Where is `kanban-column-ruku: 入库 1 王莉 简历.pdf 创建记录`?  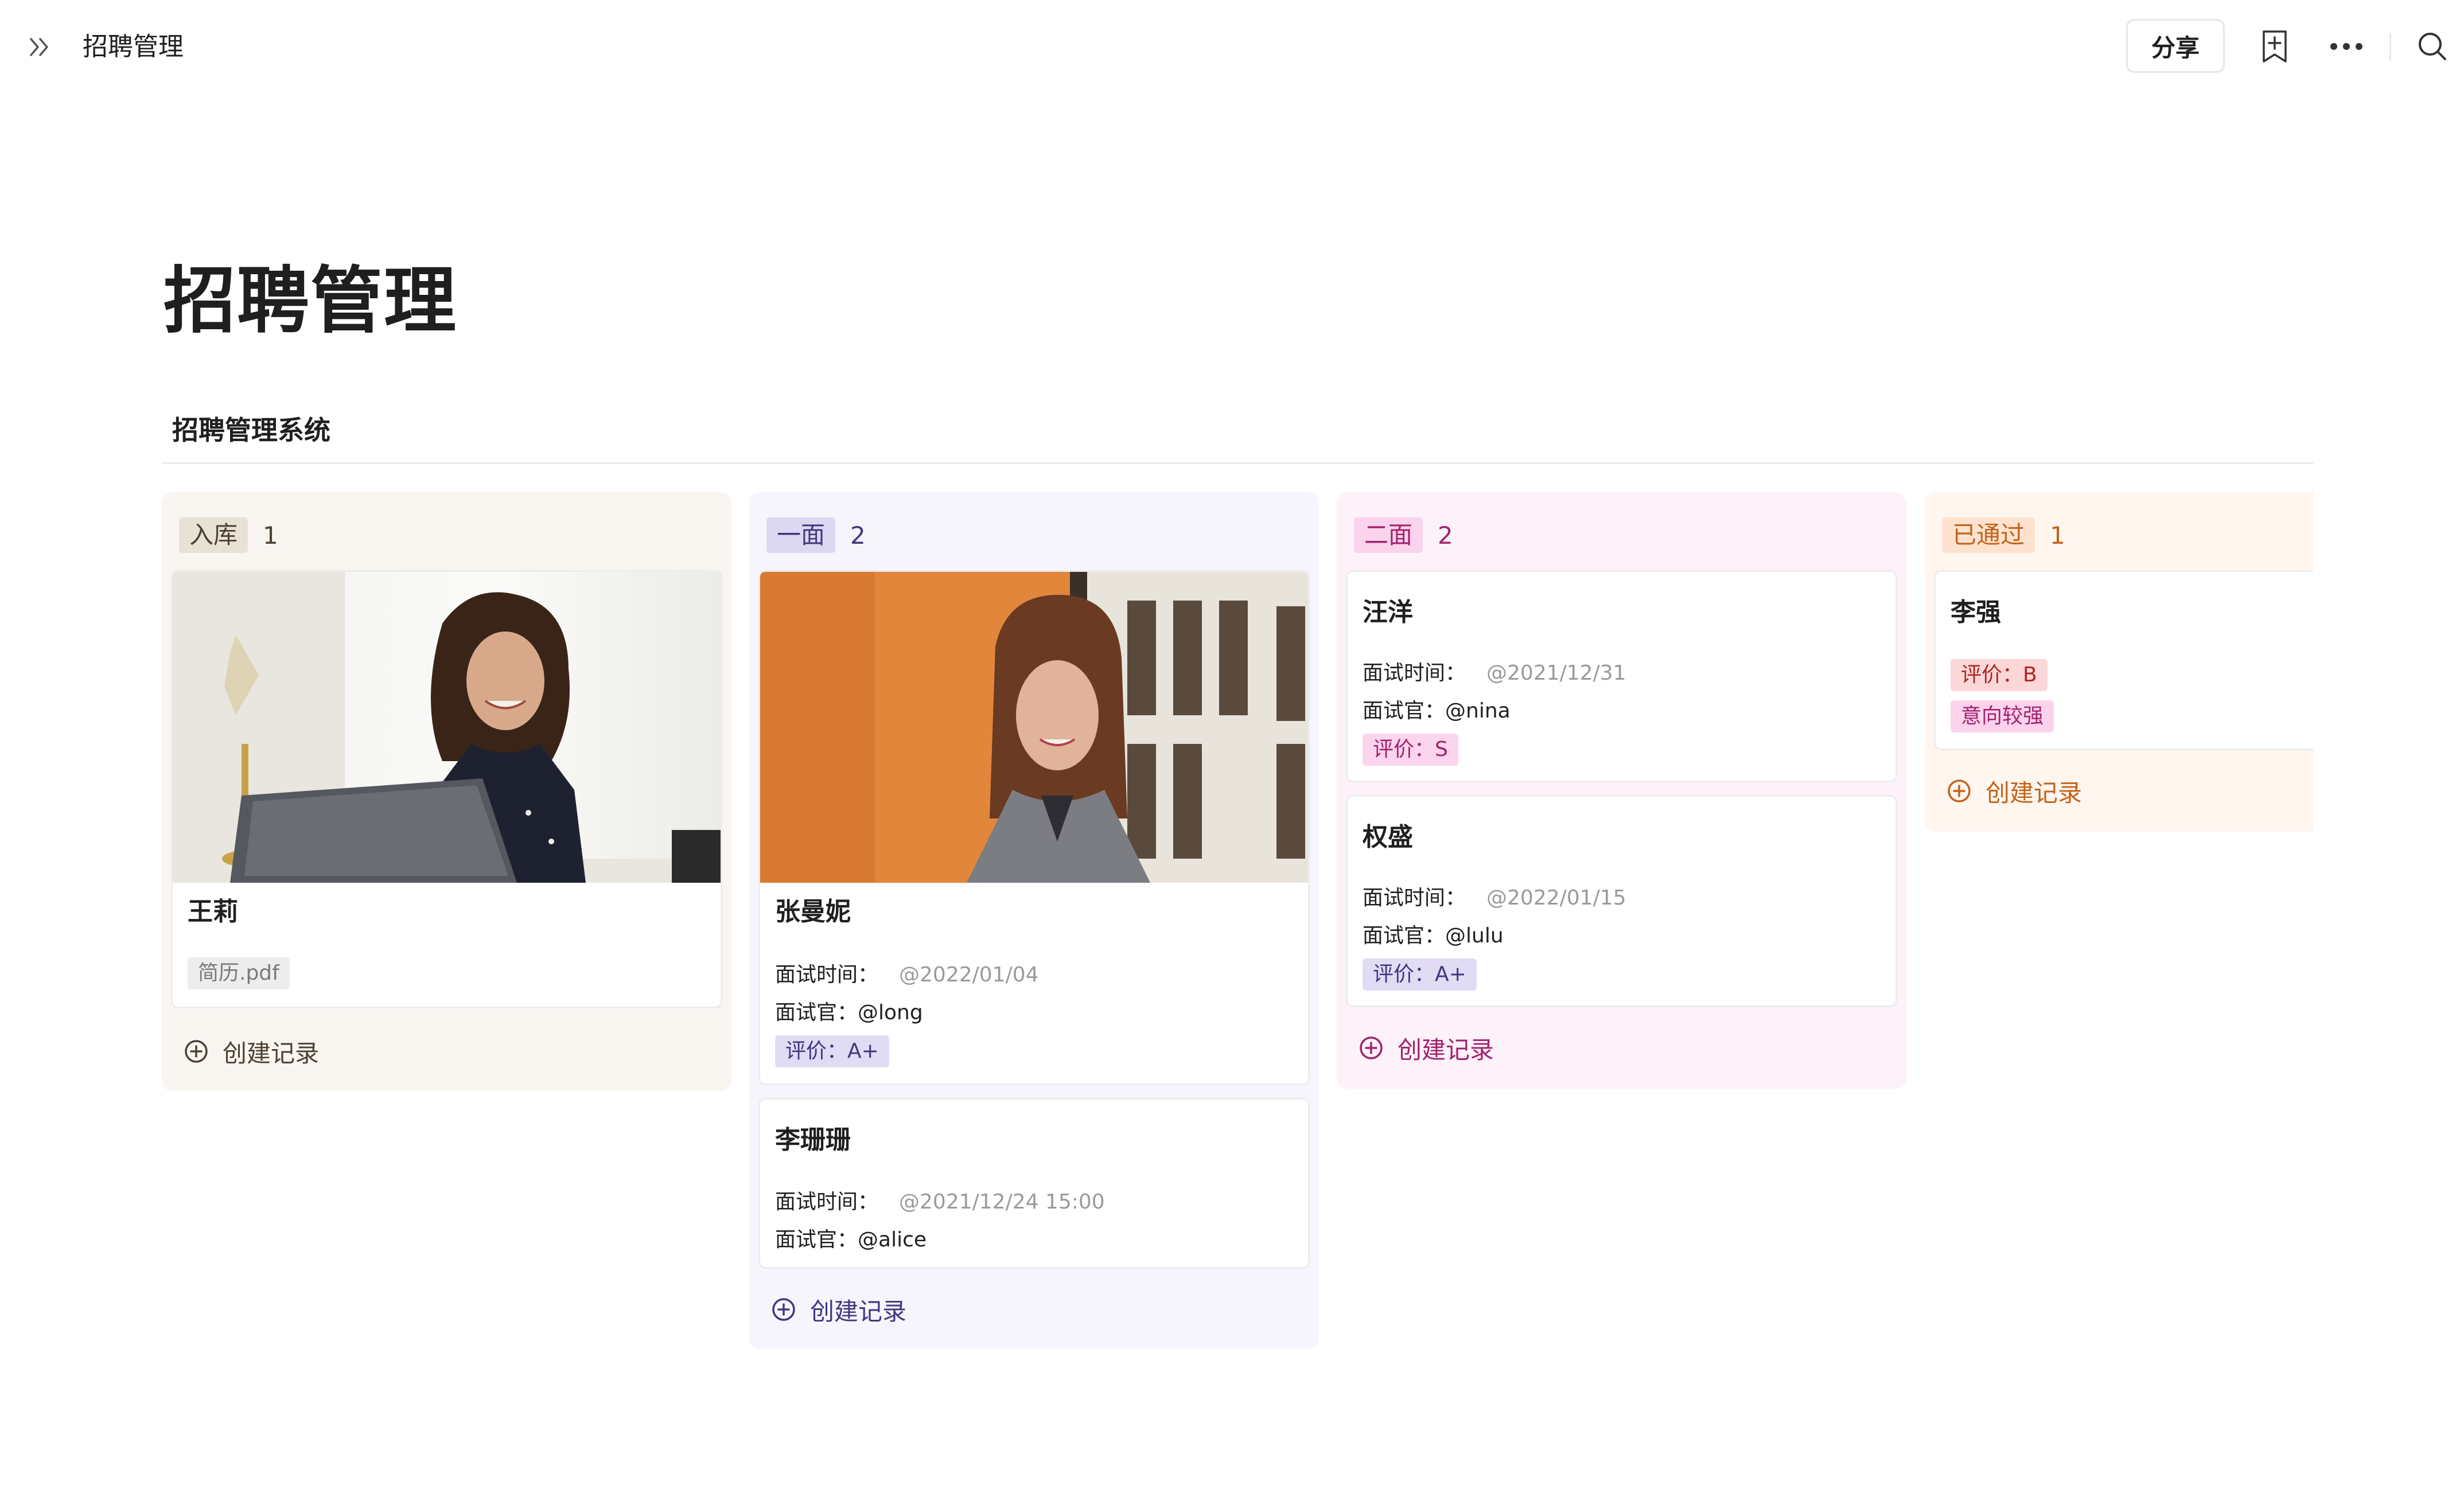
kanban-column-ruku: 入库 1 王莉 简历.pdf 创建记录 is located at coordinates (446, 791).